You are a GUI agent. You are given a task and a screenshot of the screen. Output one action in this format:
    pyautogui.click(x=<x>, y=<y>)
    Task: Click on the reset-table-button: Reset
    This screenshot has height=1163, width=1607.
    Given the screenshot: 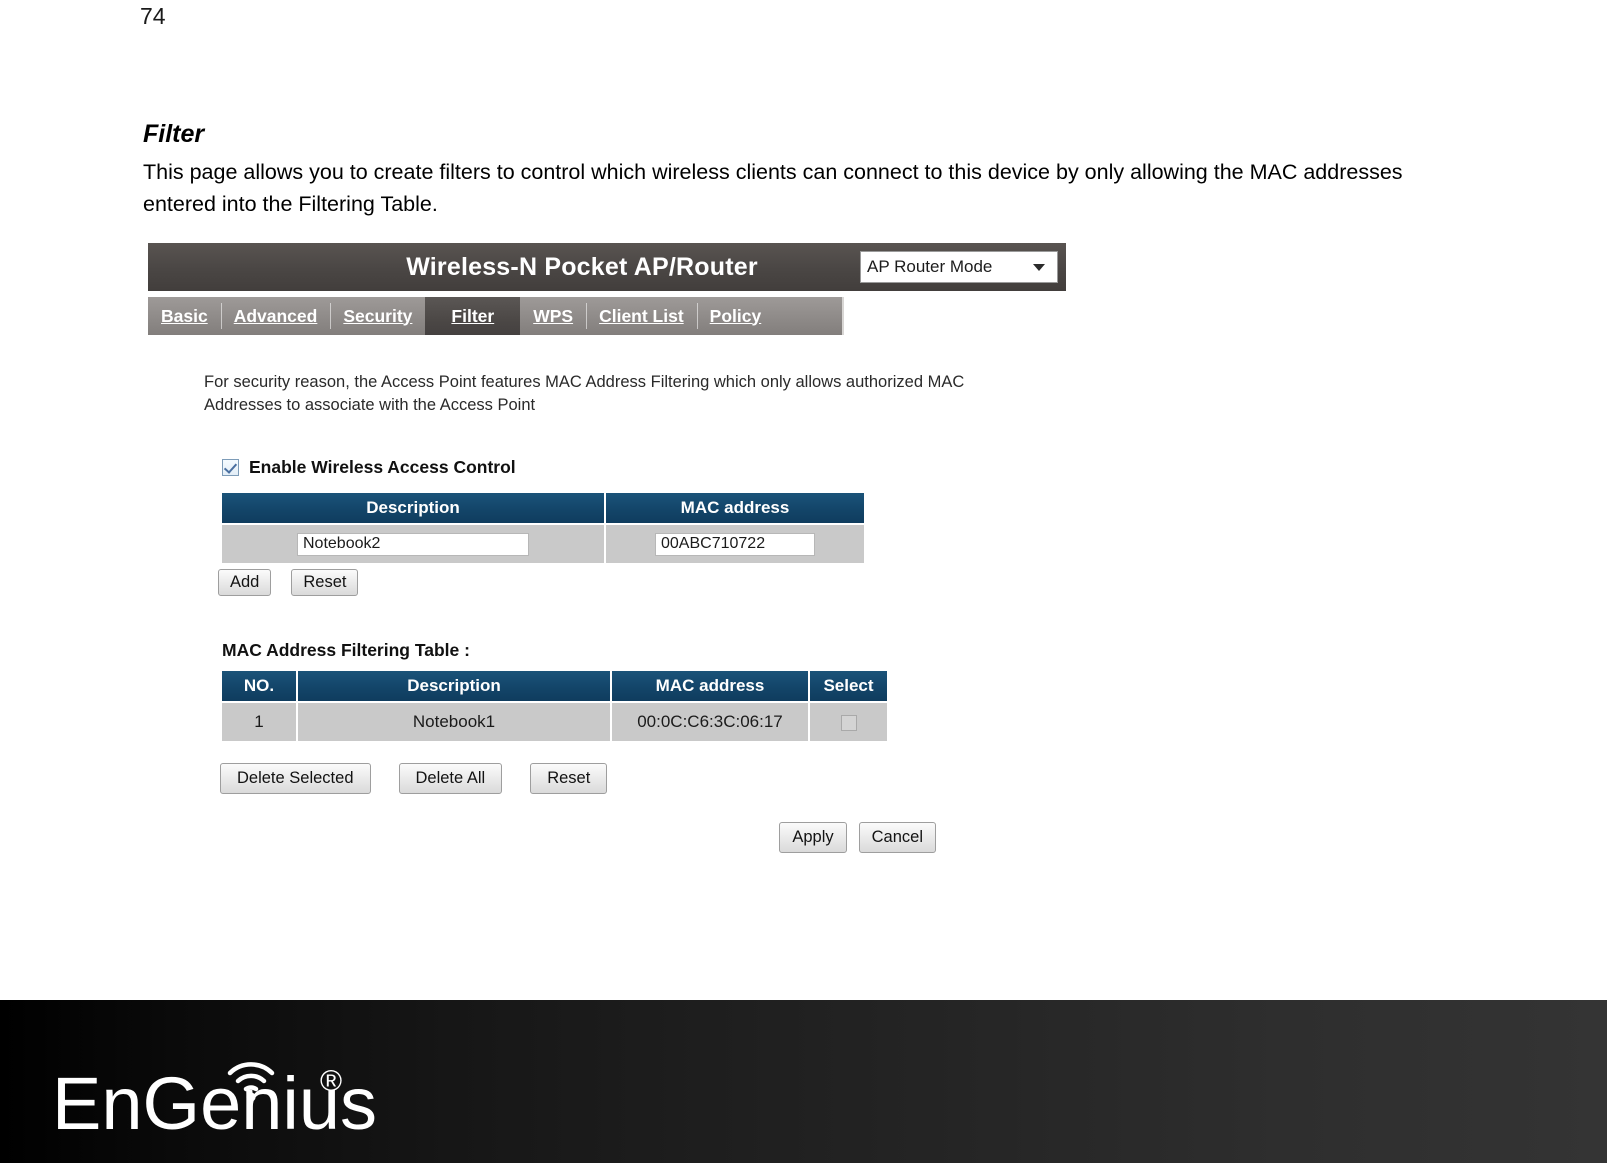 What is the action you would take?
    pyautogui.click(x=569, y=778)
    